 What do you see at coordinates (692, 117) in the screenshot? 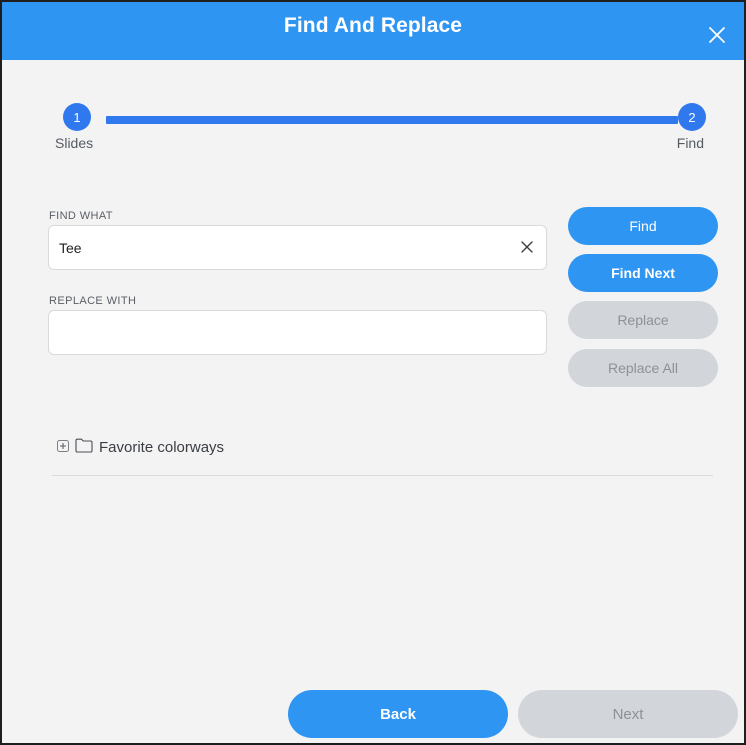
I see `step-2-indicator: 2` at bounding box center [692, 117].